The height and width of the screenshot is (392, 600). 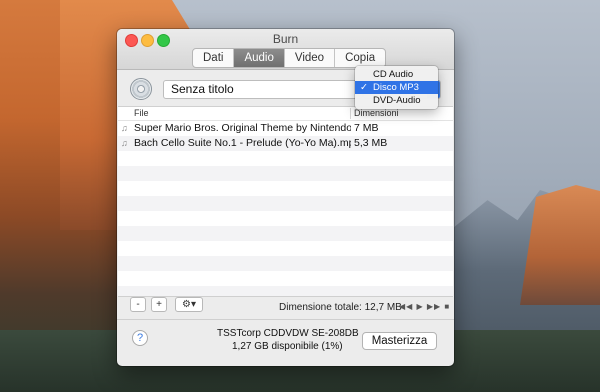 I want to click on free-space: 1,27 GB disponibile (1%), so click(x=287, y=346).